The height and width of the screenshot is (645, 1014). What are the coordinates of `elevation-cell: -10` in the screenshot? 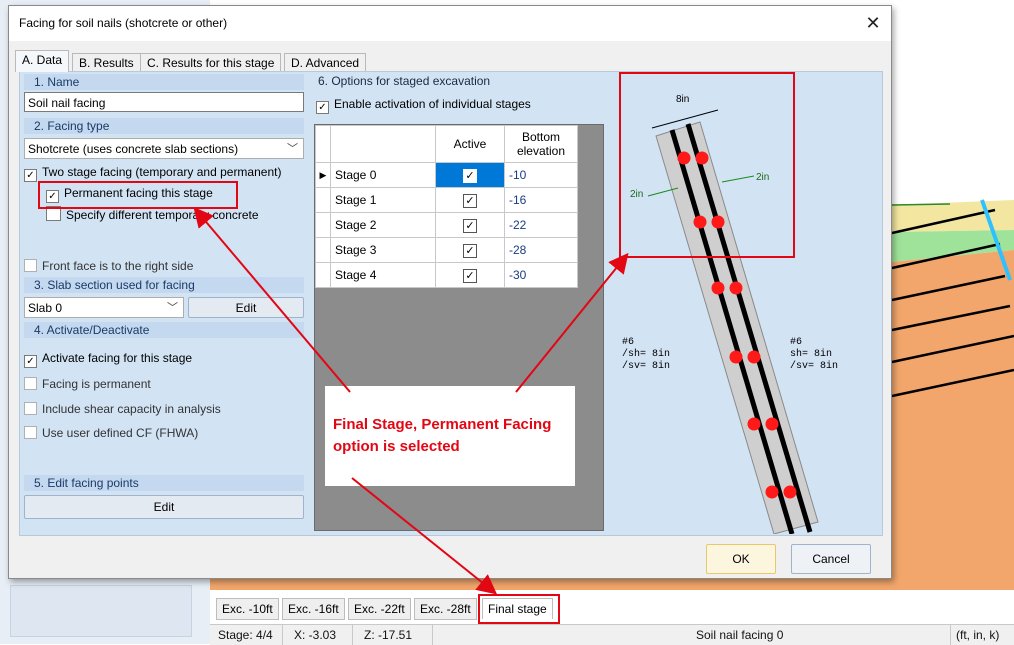 It's located at (541, 175).